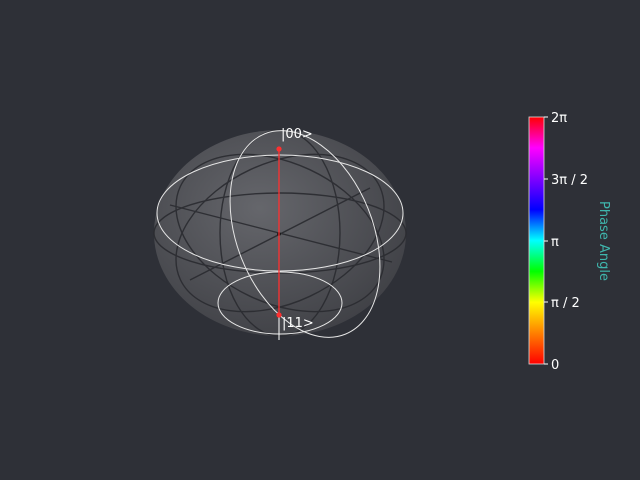 The height and width of the screenshot is (480, 640). What do you see at coordinates (603, 241) in the screenshot?
I see `colorbar-title: Phase Angle` at bounding box center [603, 241].